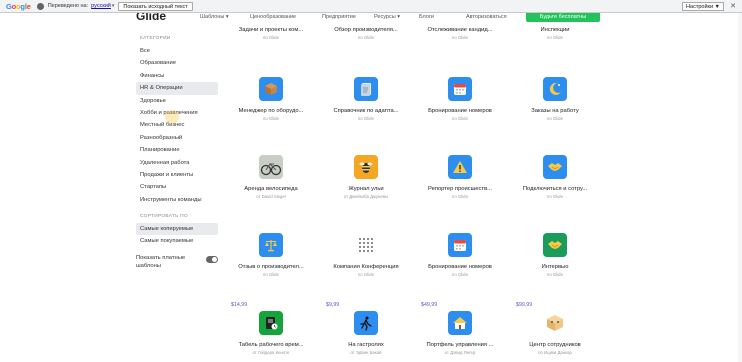 This screenshot has width=742, height=362. Describe the element at coordinates (271, 167) in the screenshot. I see `bicycle-photo-icon` at that location.